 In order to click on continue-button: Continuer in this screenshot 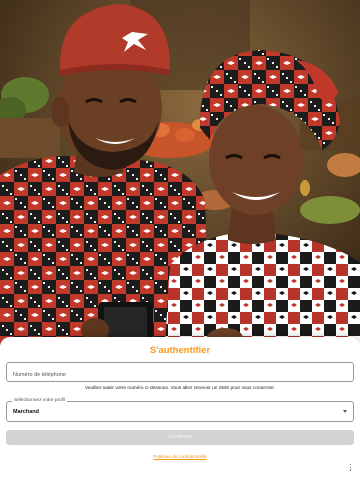, I will do `click(180, 437)`.